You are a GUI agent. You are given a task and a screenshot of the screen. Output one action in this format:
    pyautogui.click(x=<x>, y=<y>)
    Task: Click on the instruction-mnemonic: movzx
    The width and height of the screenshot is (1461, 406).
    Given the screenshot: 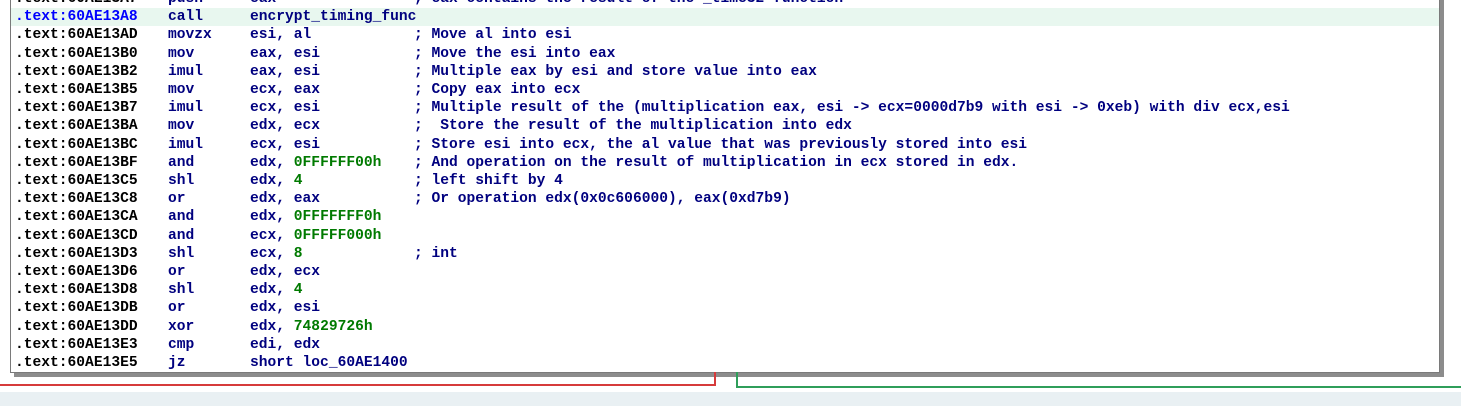 What is the action you would take?
    pyautogui.click(x=190, y=35)
    